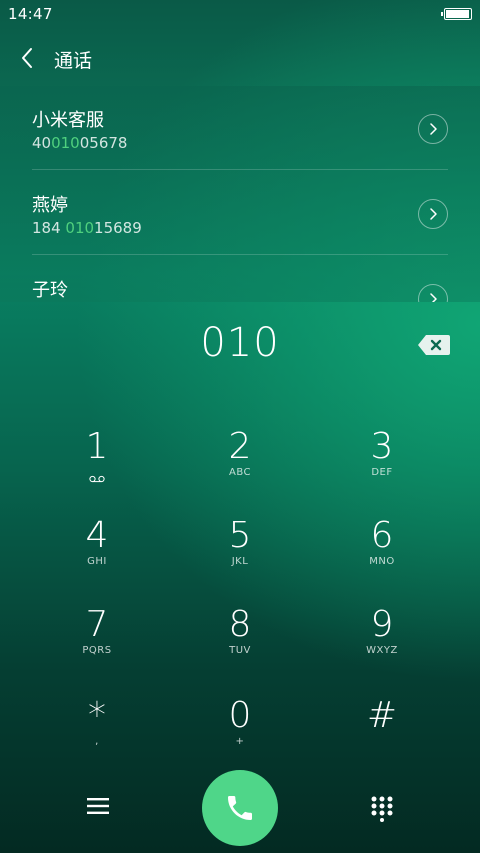 Image resolution: width=480 pixels, height=853 pixels. What do you see at coordinates (240, 650) in the screenshot?
I see `key-letters: TUV` at bounding box center [240, 650].